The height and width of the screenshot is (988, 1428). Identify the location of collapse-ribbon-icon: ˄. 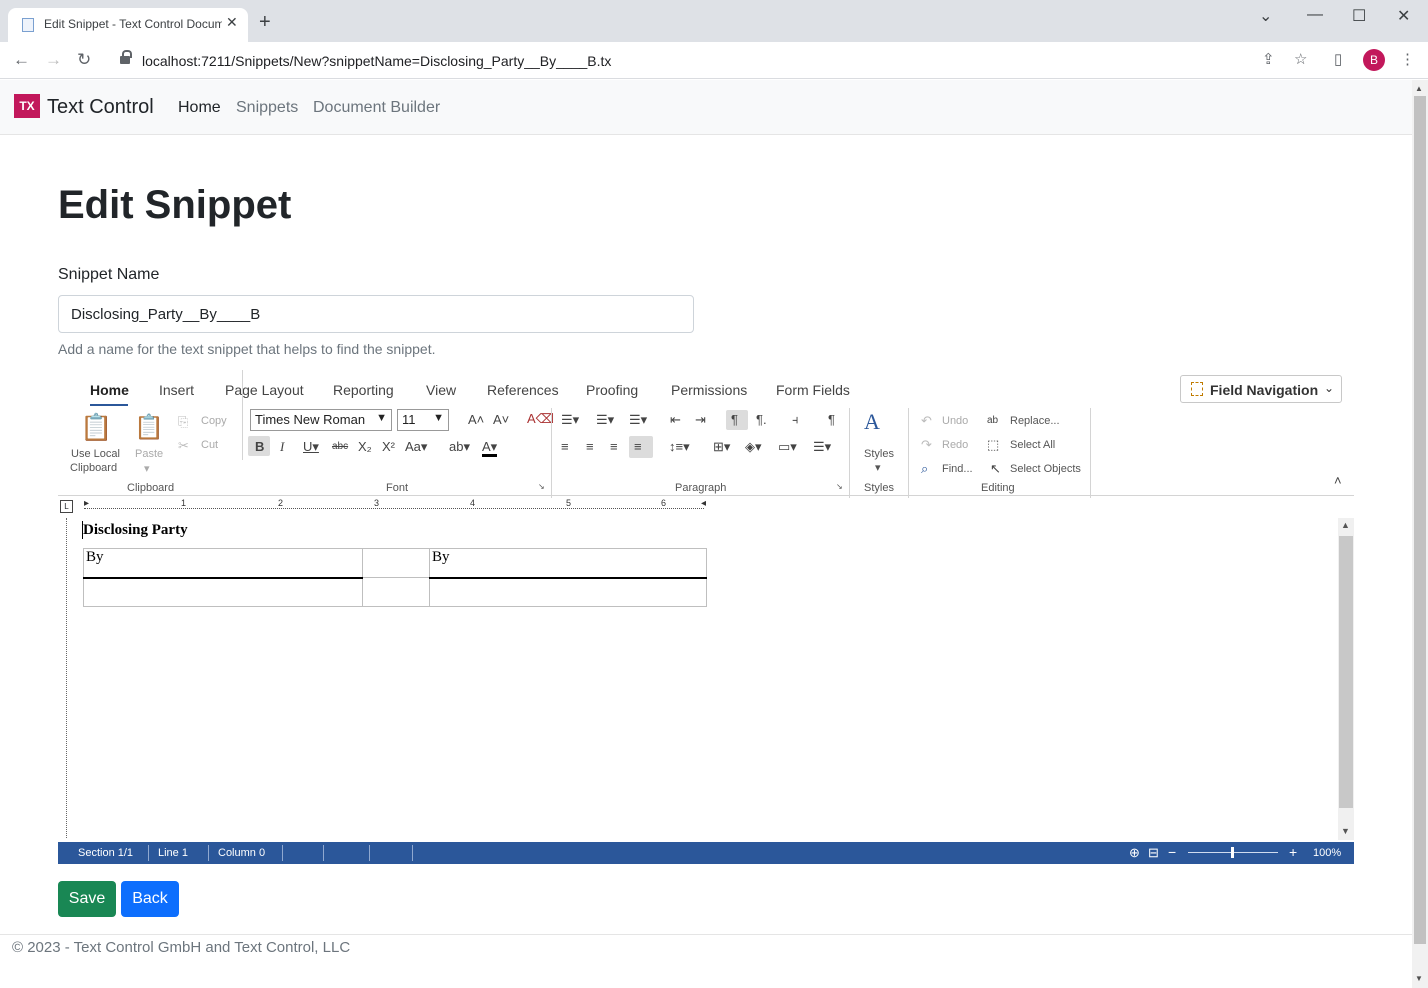
(1338, 481).